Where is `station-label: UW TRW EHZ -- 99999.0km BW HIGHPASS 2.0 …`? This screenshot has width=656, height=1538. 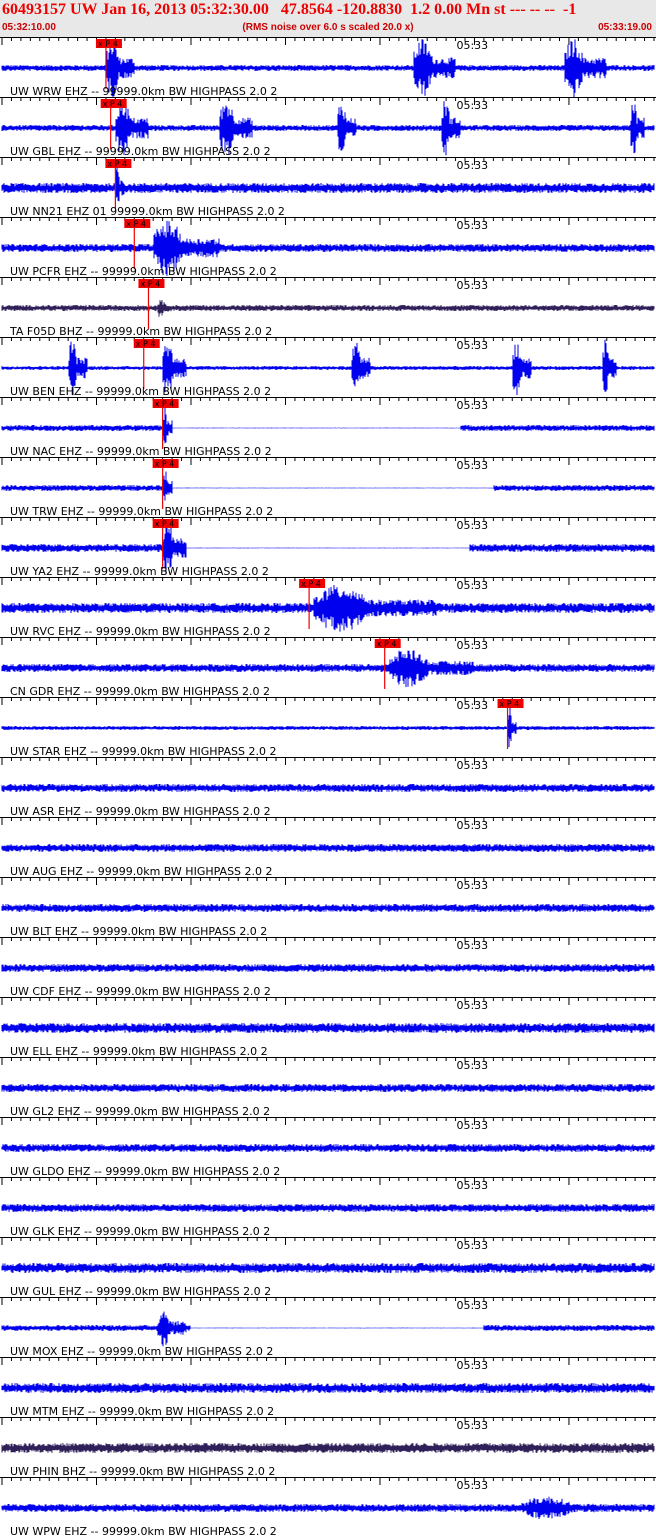
station-label: UW TRW EHZ -- 99999.0km BW HIGHPASS 2.0 … is located at coordinates (141, 511).